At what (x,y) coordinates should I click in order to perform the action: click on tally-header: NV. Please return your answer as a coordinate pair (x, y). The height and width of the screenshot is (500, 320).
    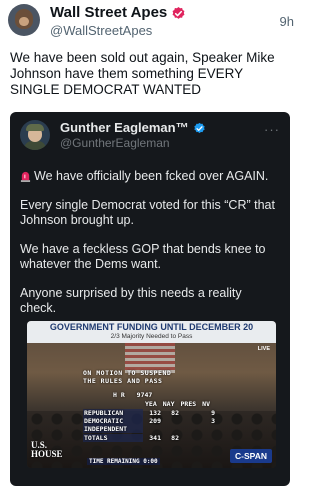
    Looking at the image, I should click on (206, 404).